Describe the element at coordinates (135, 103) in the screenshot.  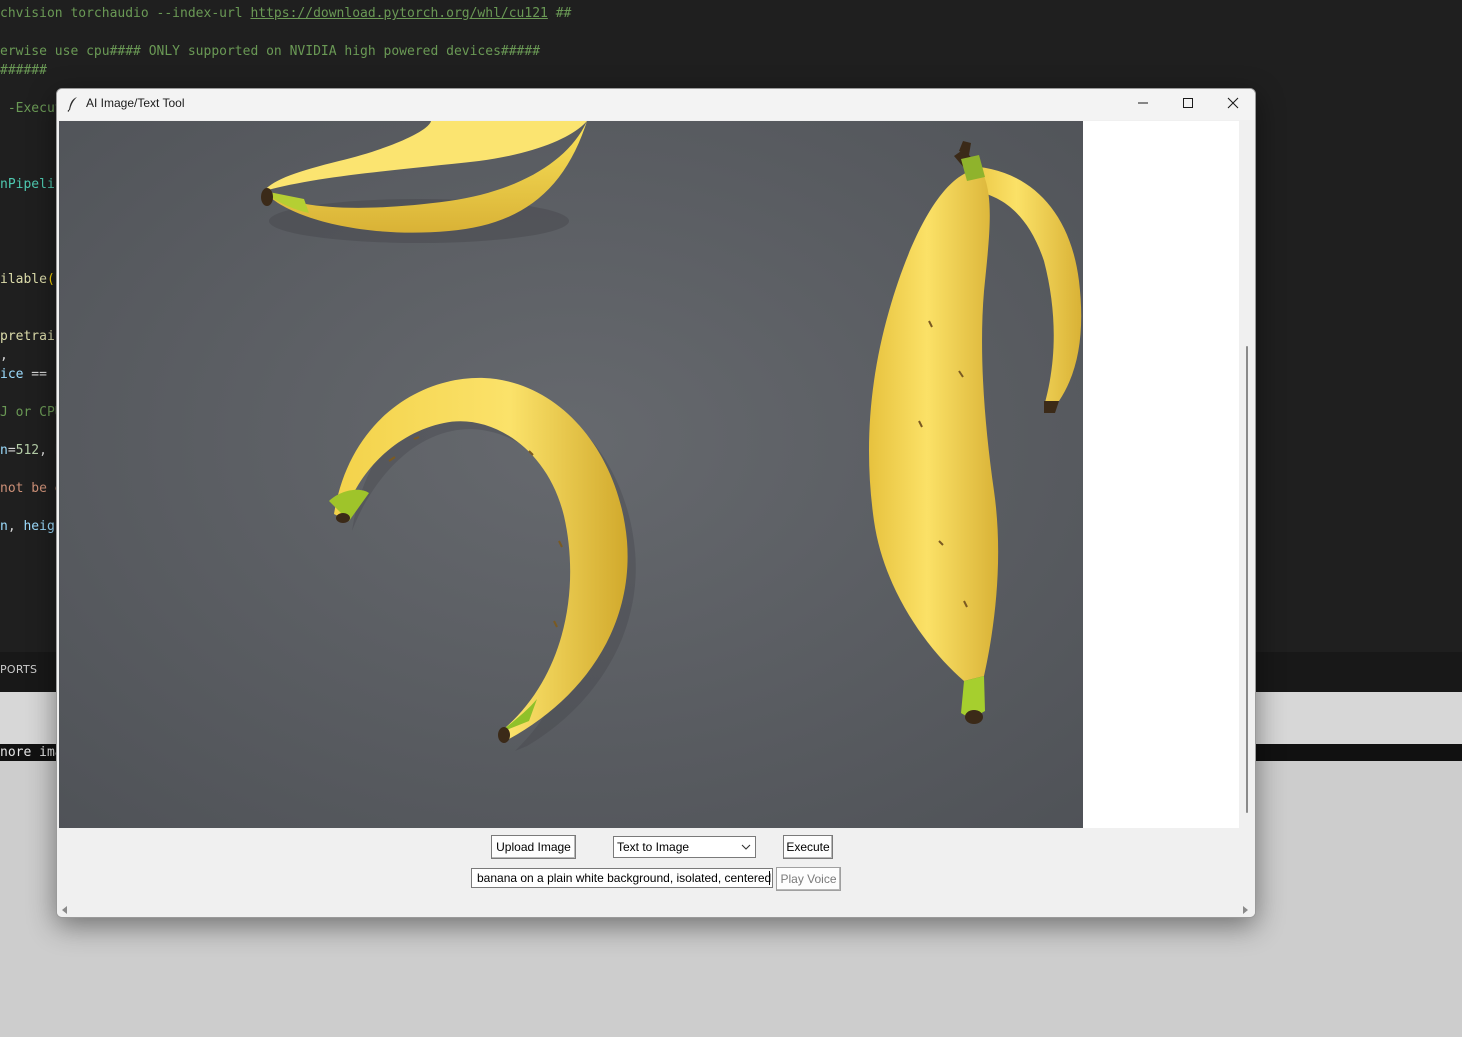
I see `window-title: AI Image/Text Tool` at that location.